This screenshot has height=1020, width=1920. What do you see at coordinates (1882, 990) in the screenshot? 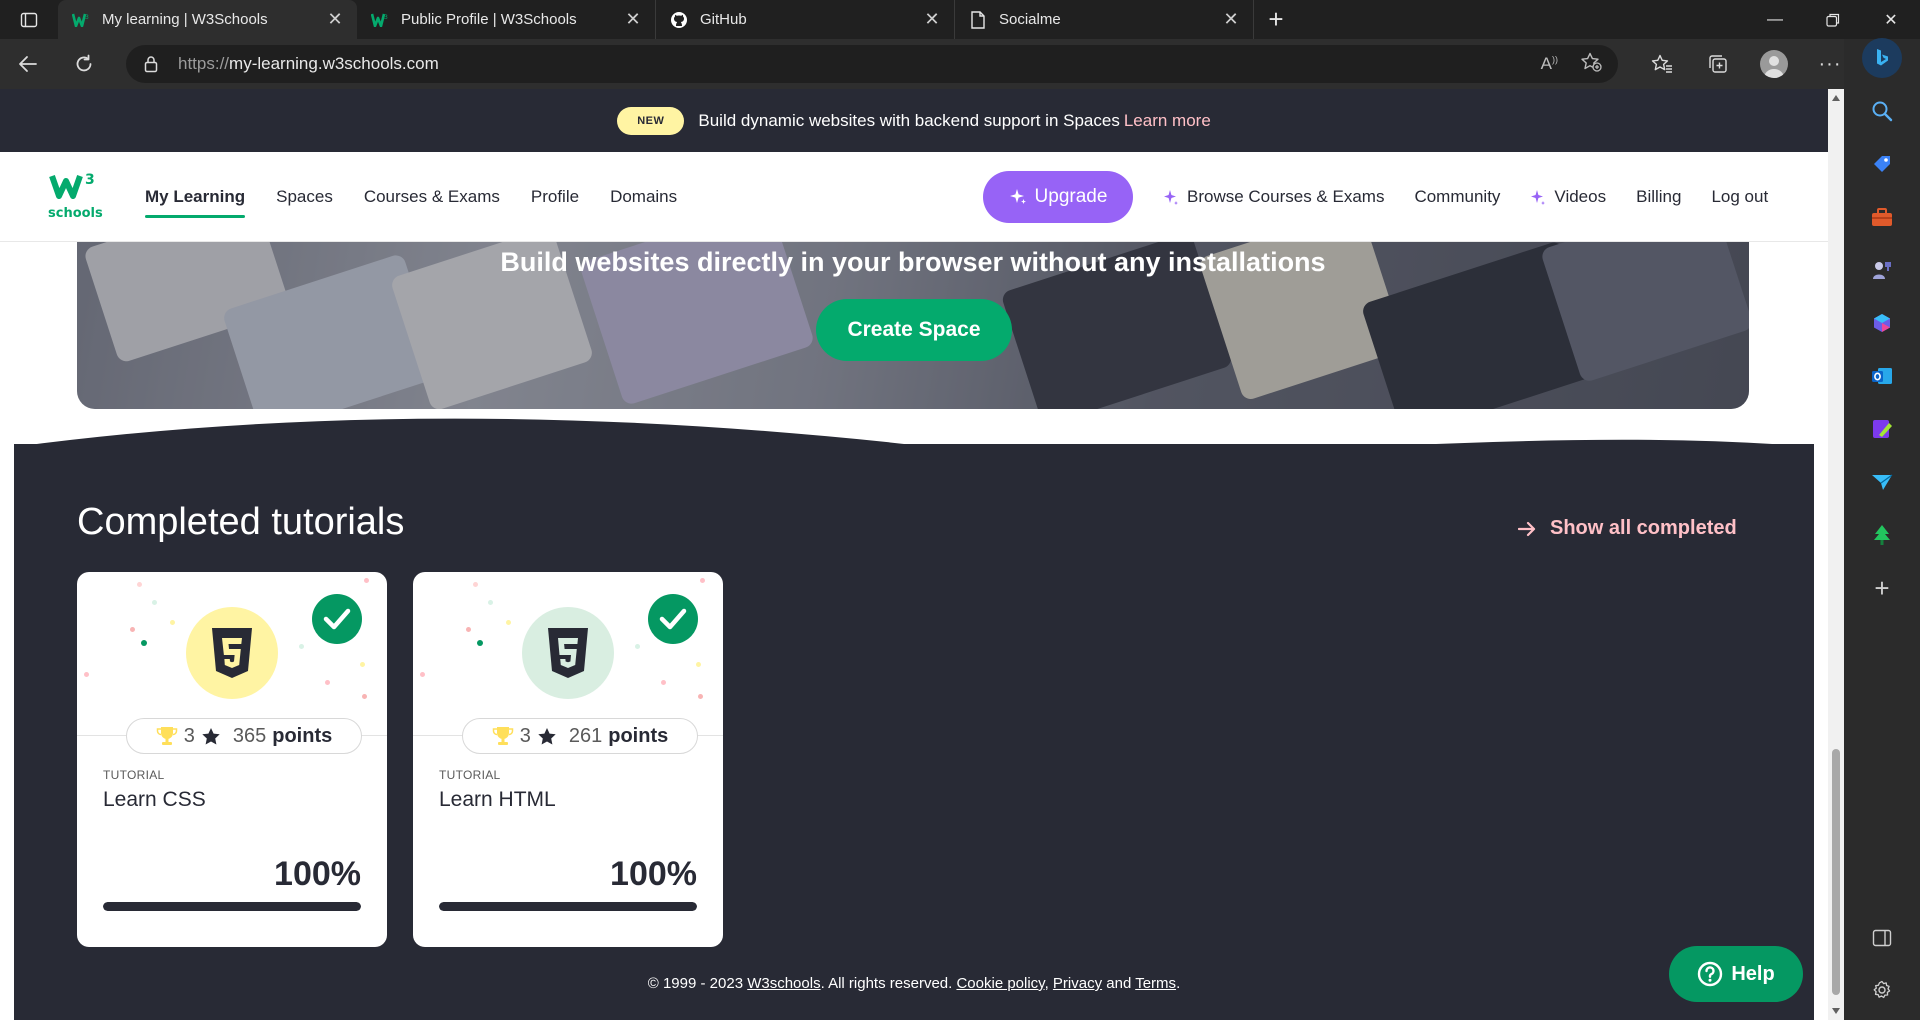
I see `settings-gear-icon` at bounding box center [1882, 990].